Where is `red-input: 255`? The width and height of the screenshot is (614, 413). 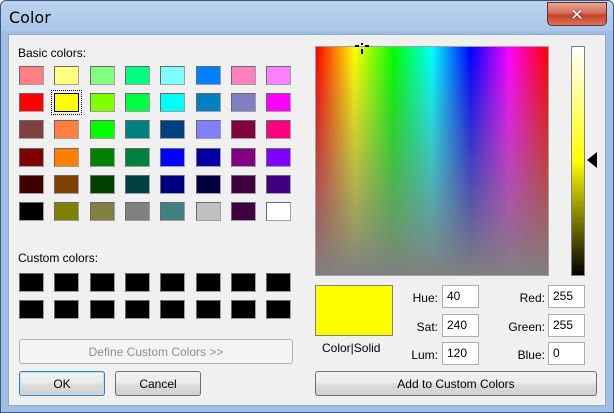 red-input: 255 is located at coordinates (566, 296).